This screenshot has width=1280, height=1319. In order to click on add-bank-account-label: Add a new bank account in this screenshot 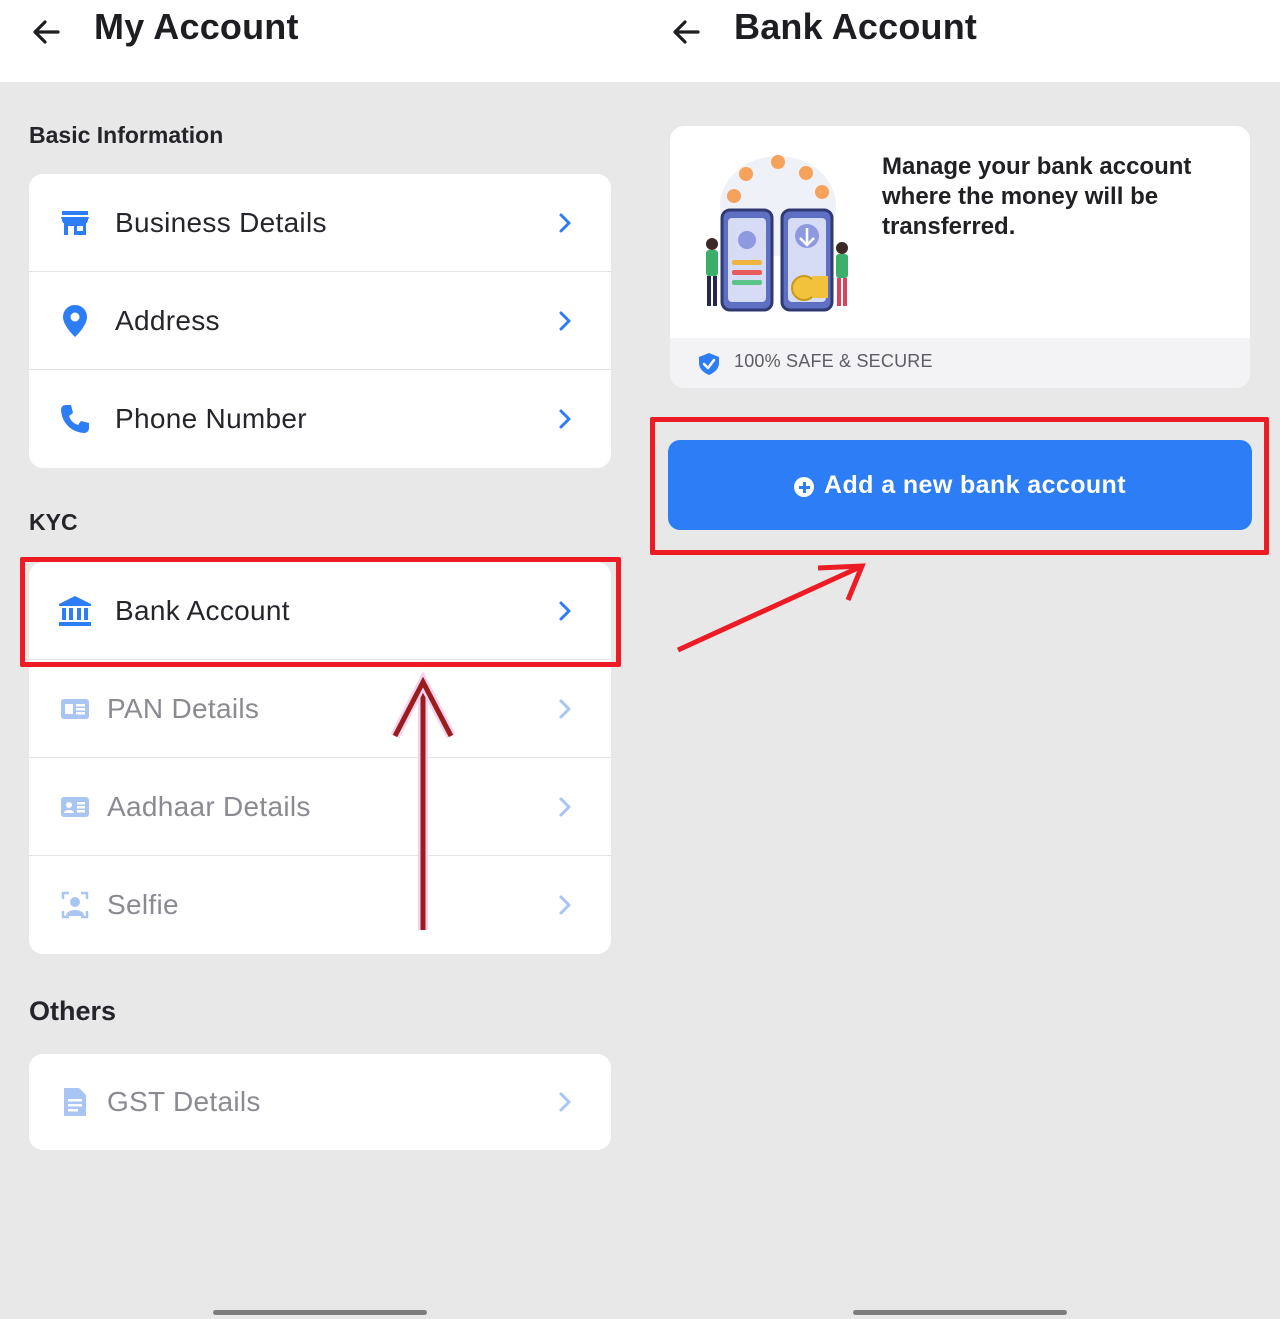, I will do `click(975, 484)`.